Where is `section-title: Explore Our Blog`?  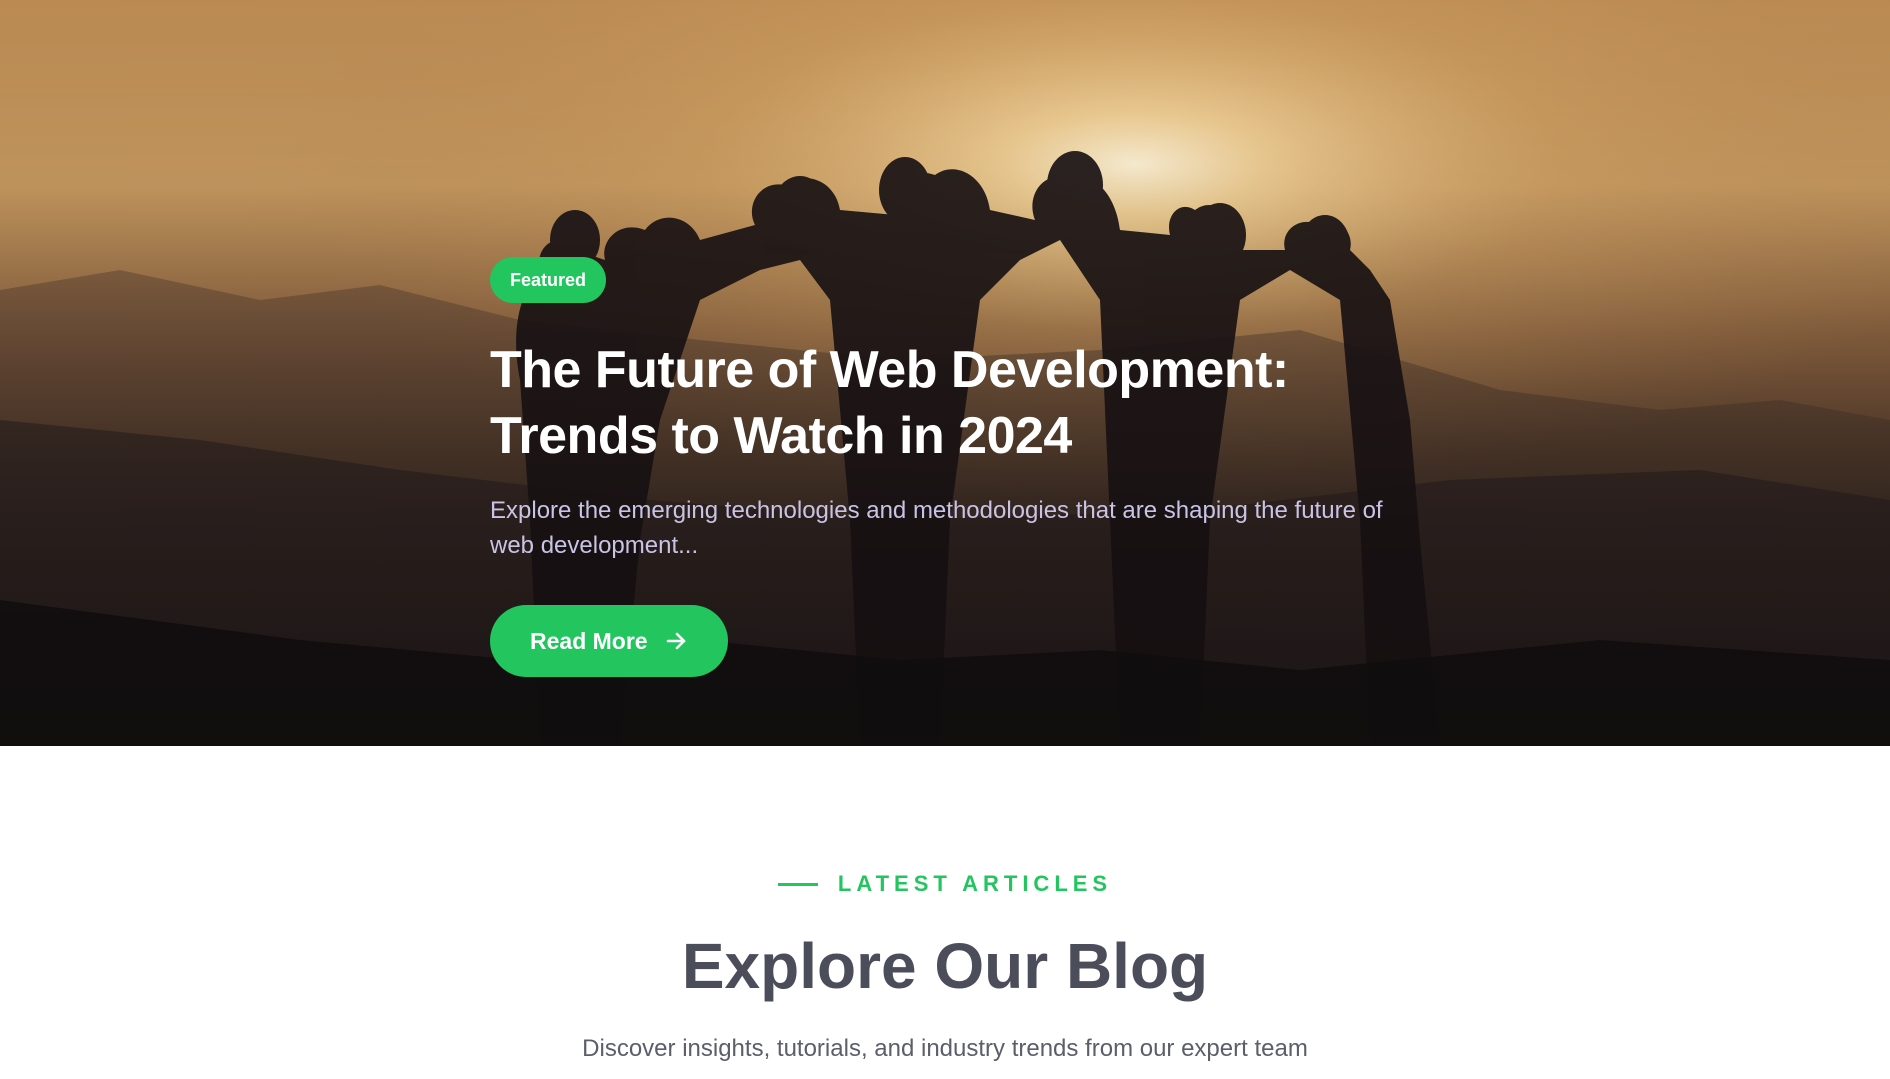
section-title: Explore Our Blog is located at coordinates (945, 966).